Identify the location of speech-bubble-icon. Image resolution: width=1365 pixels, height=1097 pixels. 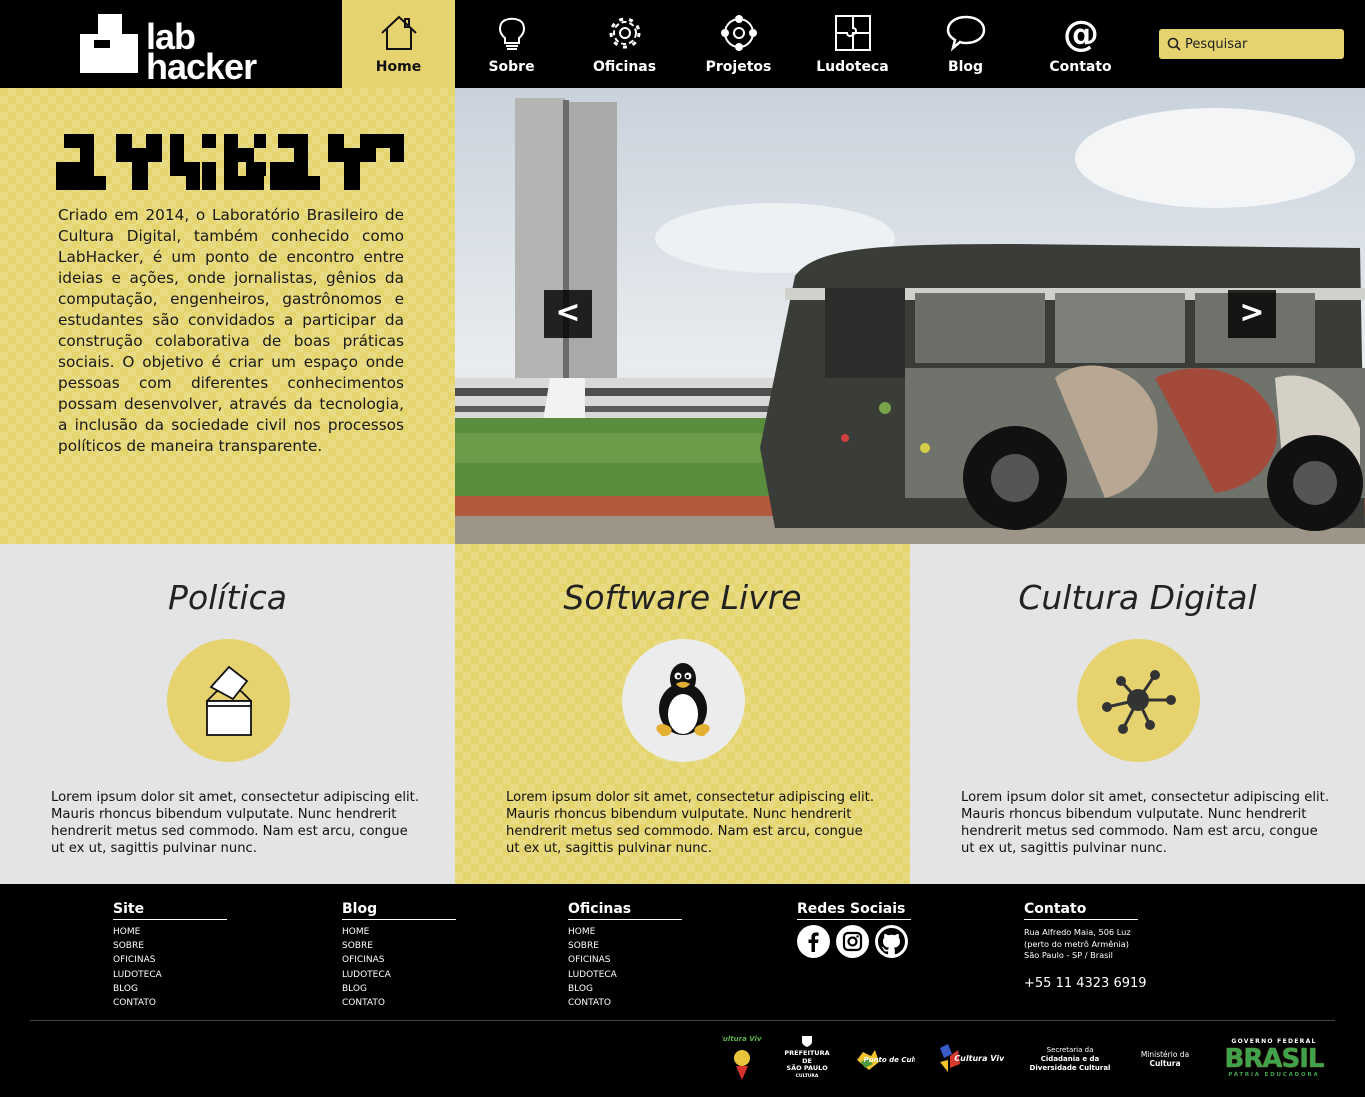
(965, 33).